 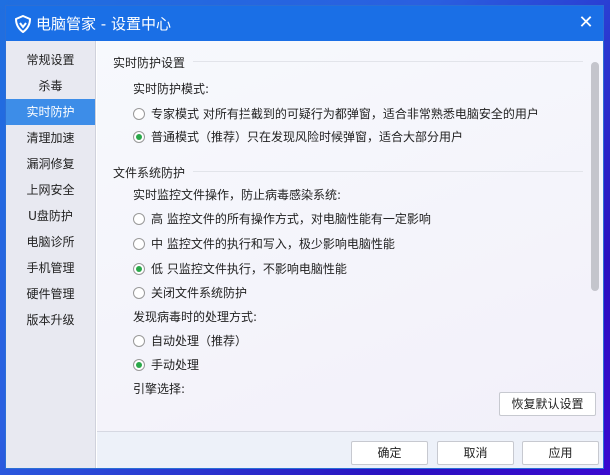 I want to click on option-label: 专家模式 对所有拦截到的可疑行为都弹窗，适合非常熟悉电脑安全的用户, so click(x=345, y=114).